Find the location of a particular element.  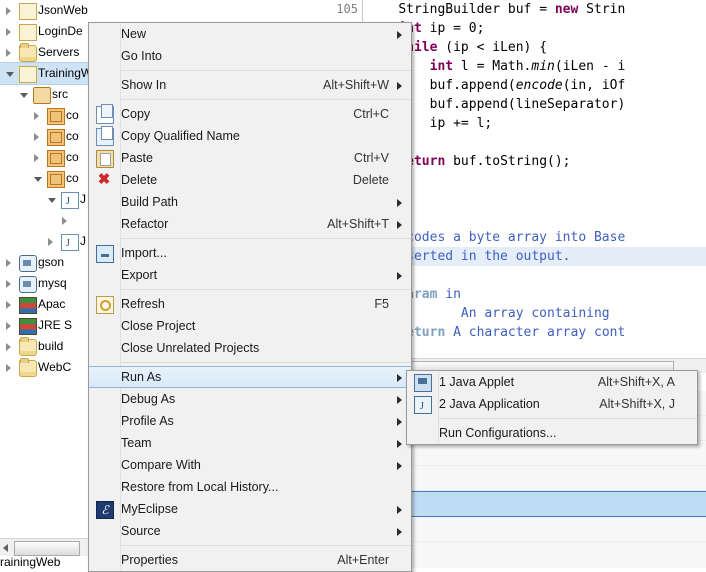

menu-item-1-java-applet: 1 Java Applet Alt+Shift+X, A is located at coordinates (552, 382).